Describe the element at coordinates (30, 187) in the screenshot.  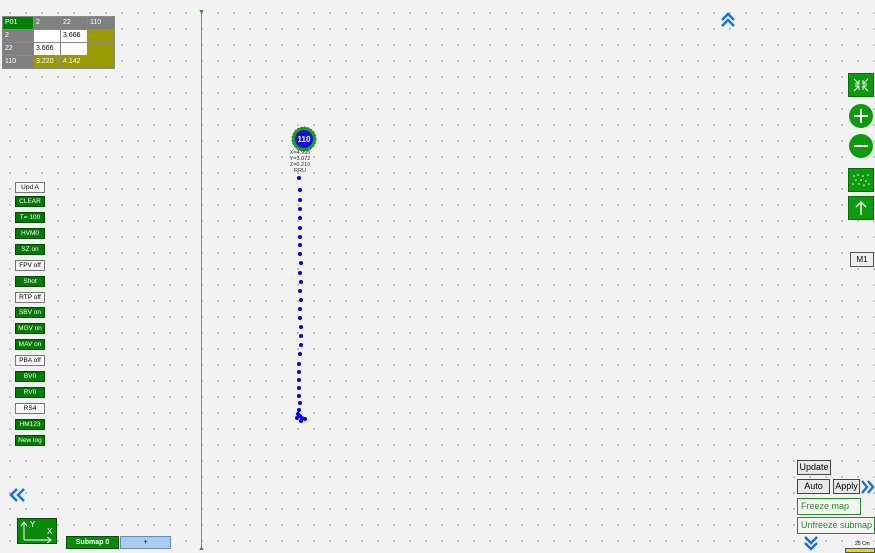
I see `upd-a-button: Upd A` at that location.